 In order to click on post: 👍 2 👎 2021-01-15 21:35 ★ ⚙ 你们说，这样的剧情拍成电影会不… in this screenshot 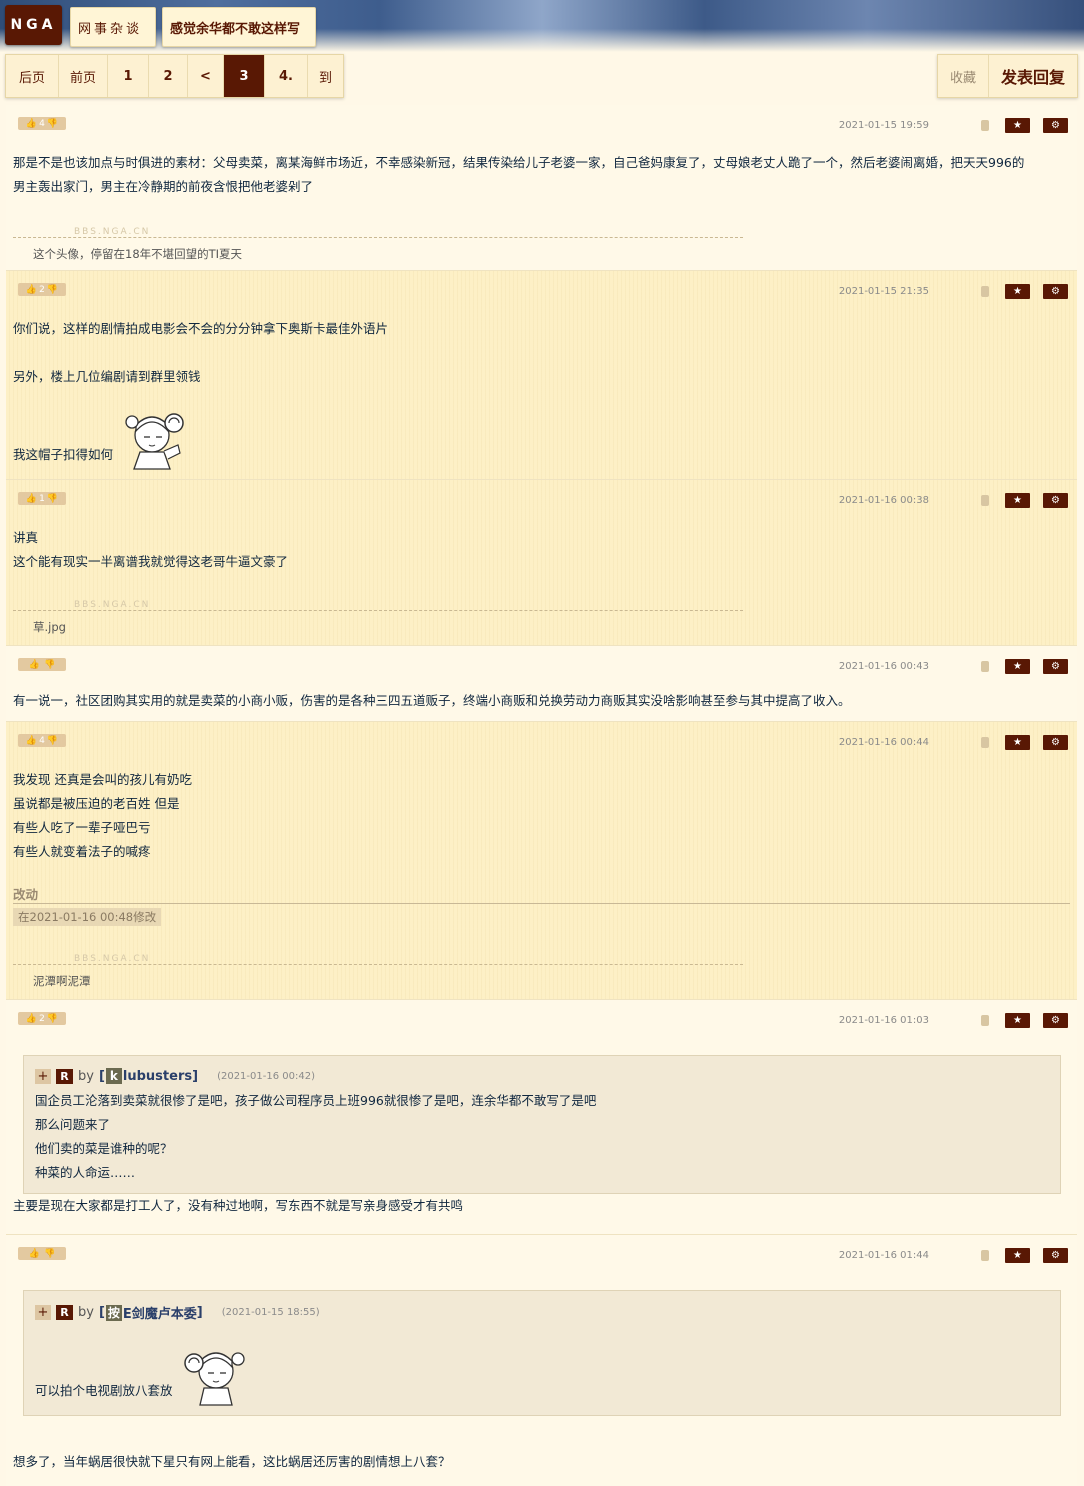, I will do `click(541, 375)`.